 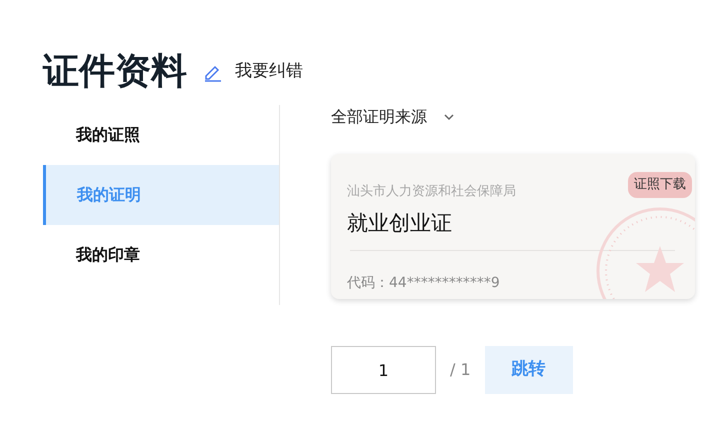 I want to click on sidebar-item: 我的证照, so click(x=161, y=135).